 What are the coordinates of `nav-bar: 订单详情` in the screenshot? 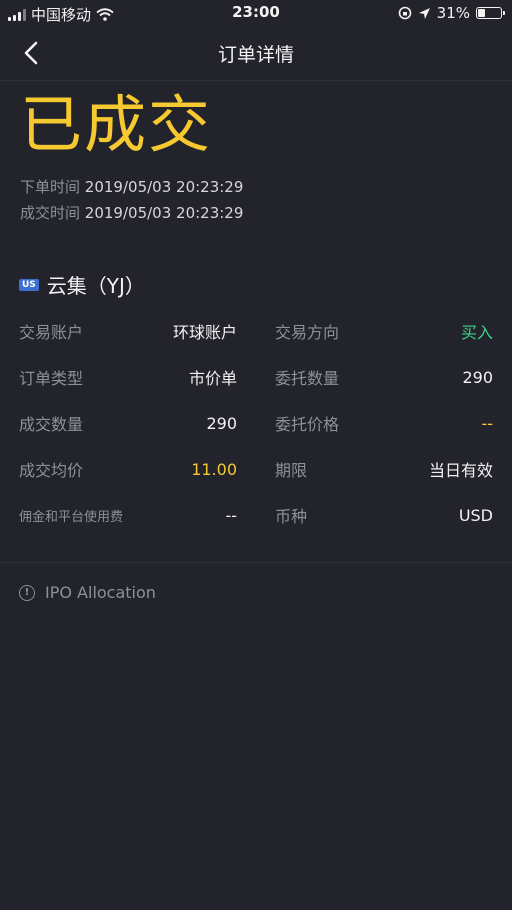 It's located at (256, 53).